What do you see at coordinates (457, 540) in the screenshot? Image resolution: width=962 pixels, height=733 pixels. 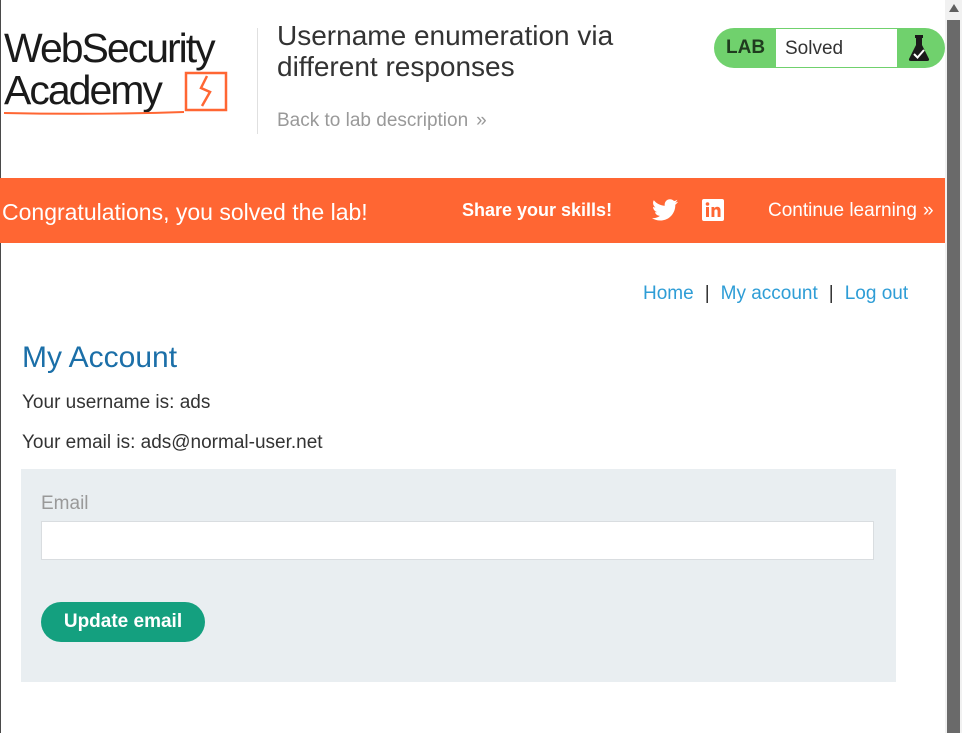 I see `email-input` at bounding box center [457, 540].